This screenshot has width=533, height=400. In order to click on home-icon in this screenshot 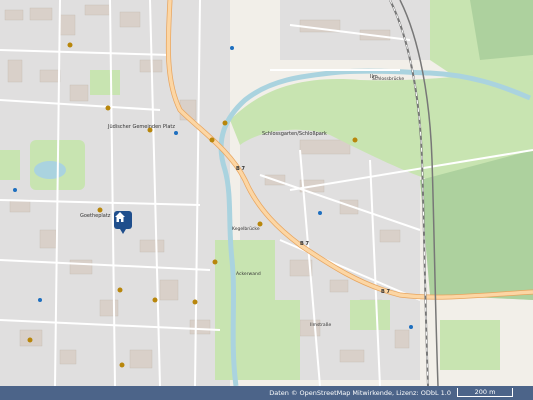, I will do `click(120, 217)`.